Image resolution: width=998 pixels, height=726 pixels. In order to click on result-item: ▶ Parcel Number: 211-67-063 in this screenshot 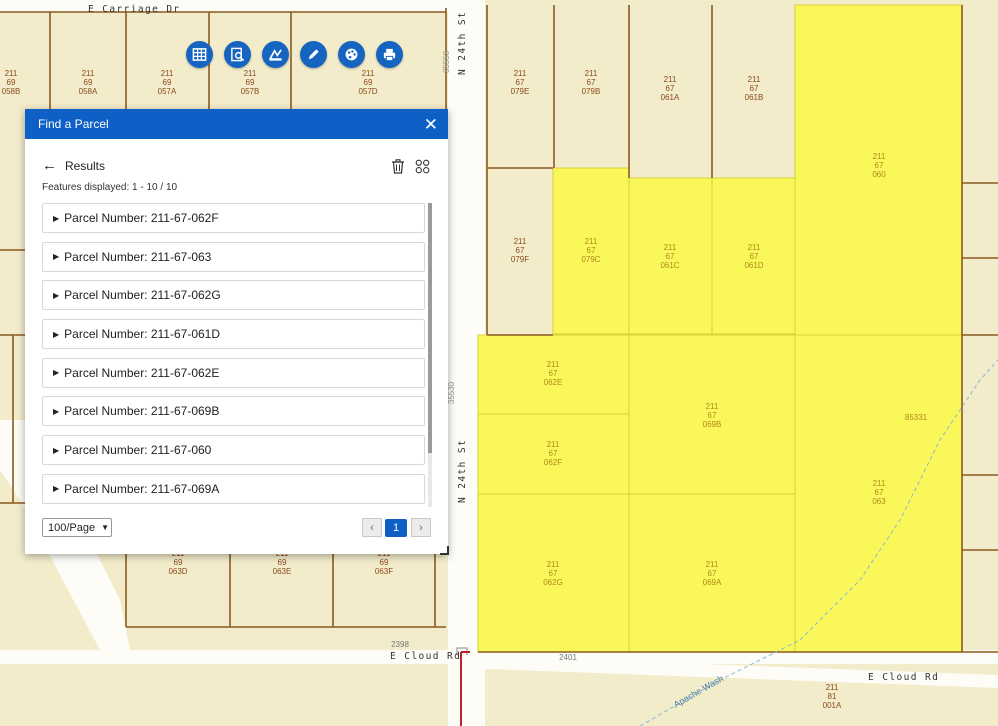, I will do `click(233, 256)`.